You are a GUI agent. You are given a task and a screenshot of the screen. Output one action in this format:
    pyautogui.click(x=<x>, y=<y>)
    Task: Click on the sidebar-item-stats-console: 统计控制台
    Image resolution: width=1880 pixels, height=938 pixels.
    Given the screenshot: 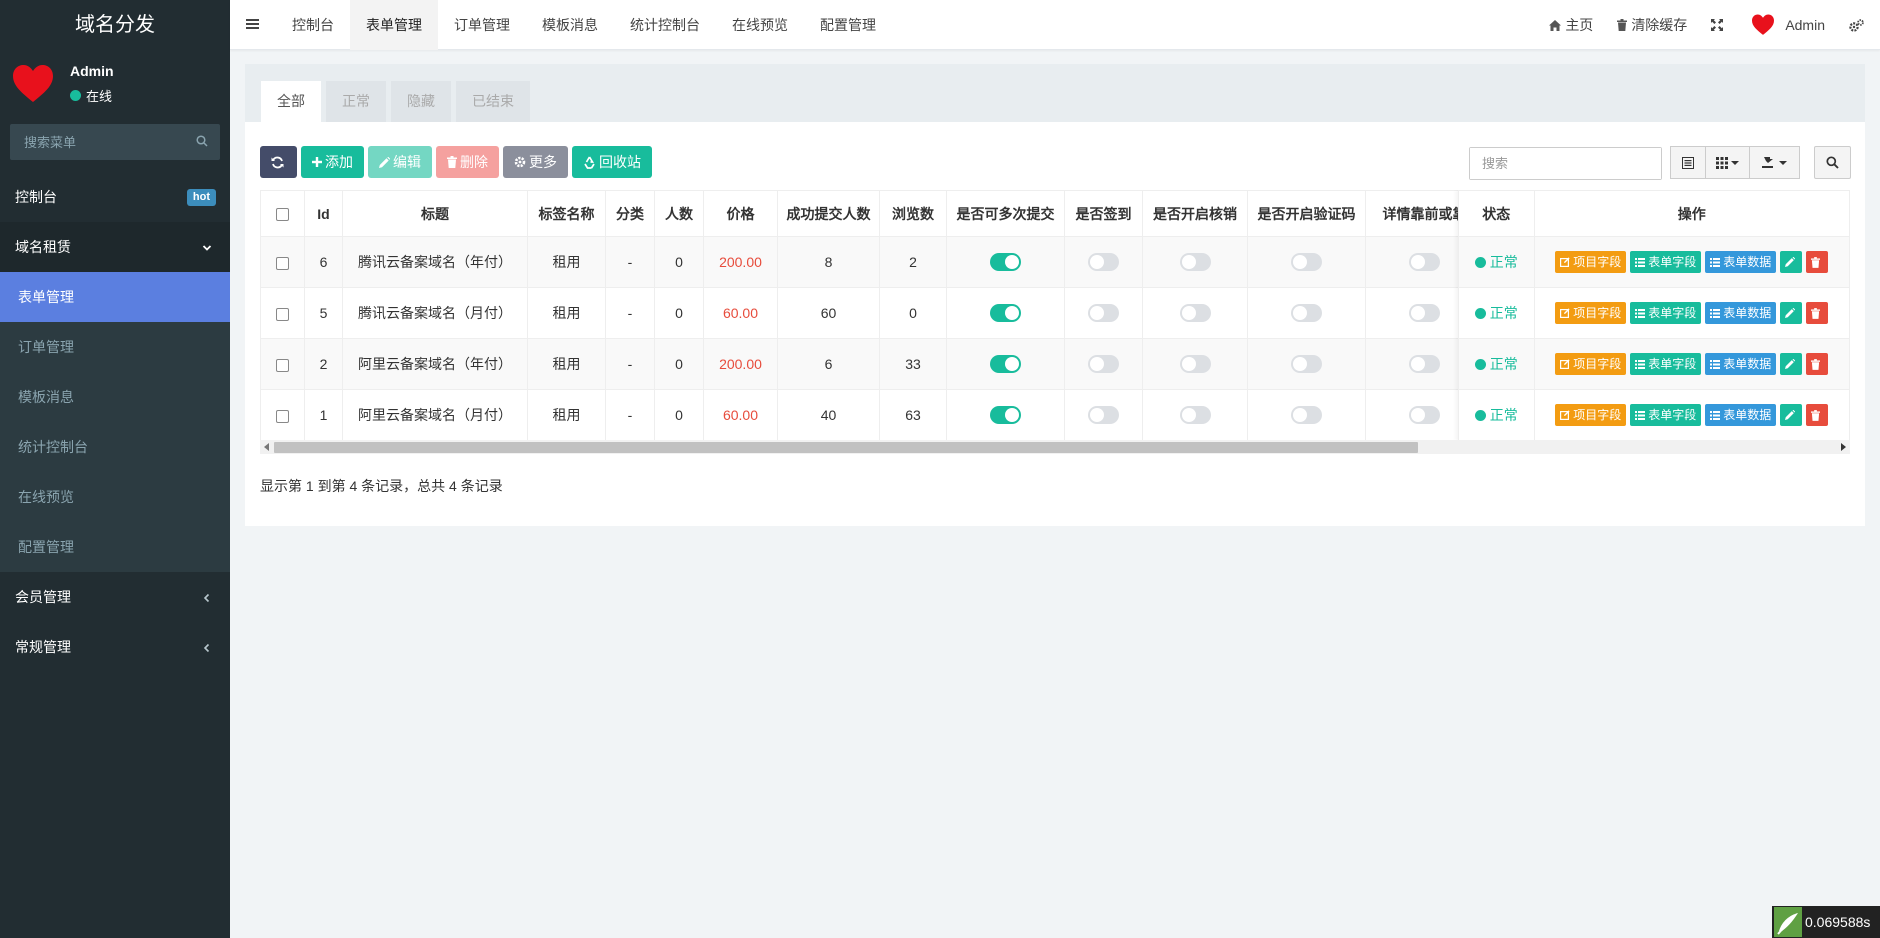 What is the action you would take?
    pyautogui.click(x=115, y=447)
    